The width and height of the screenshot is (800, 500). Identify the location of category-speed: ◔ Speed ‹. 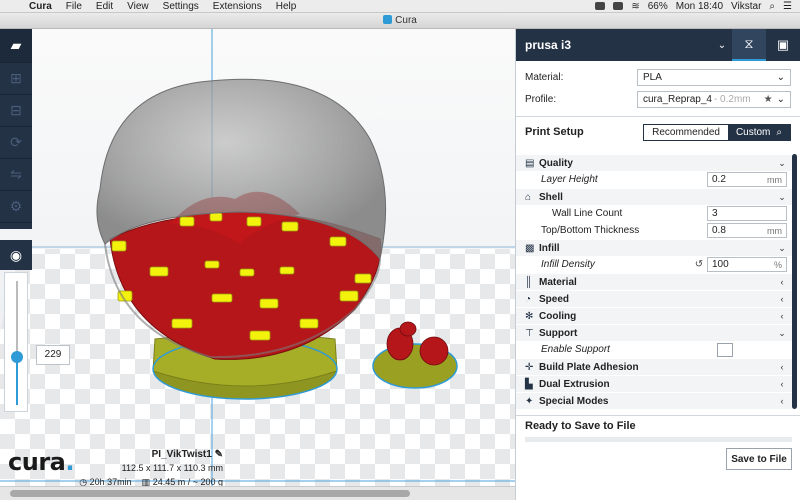
(654, 298).